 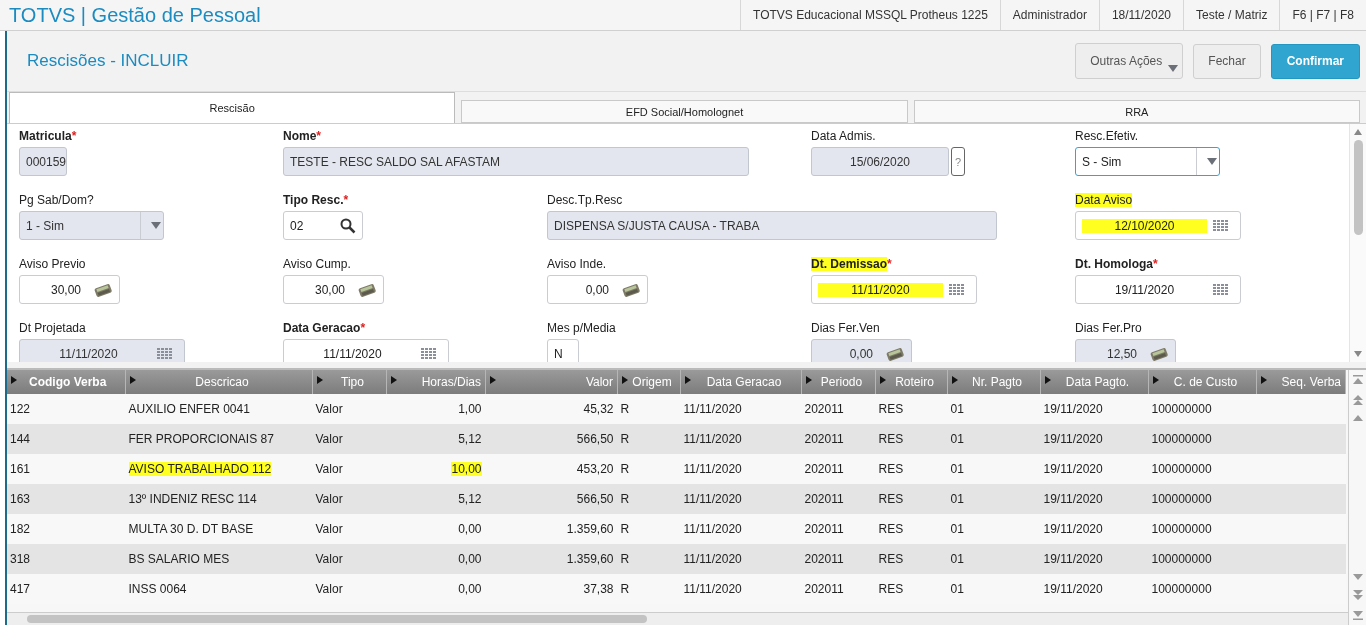 I want to click on table-cell: 37,38, so click(x=598, y=589).